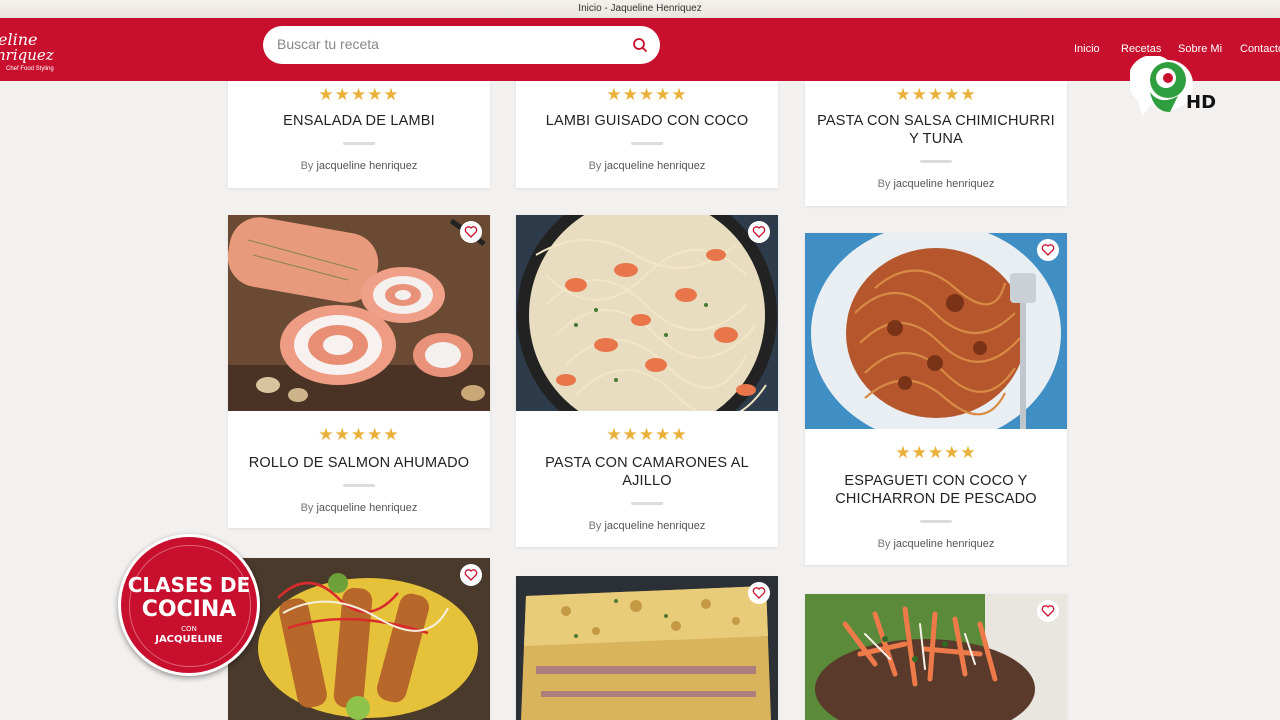  Describe the element at coordinates (1141, 49) in the screenshot. I see `nav-link-recetas: Recetas` at that location.